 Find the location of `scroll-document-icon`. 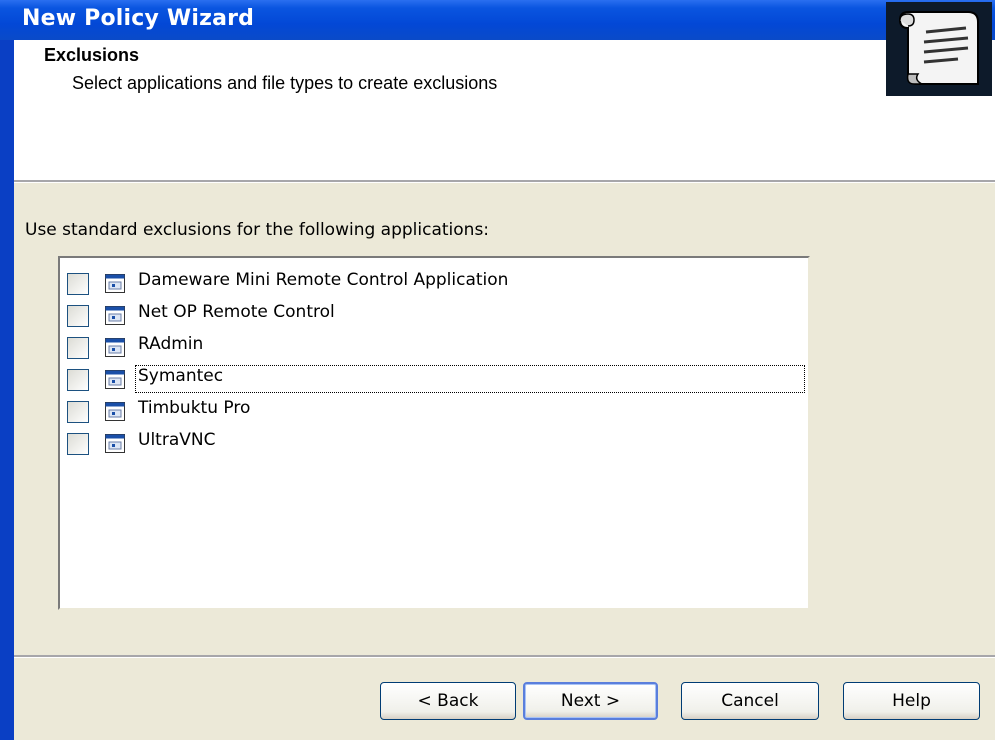

scroll-document-icon is located at coordinates (939, 49).